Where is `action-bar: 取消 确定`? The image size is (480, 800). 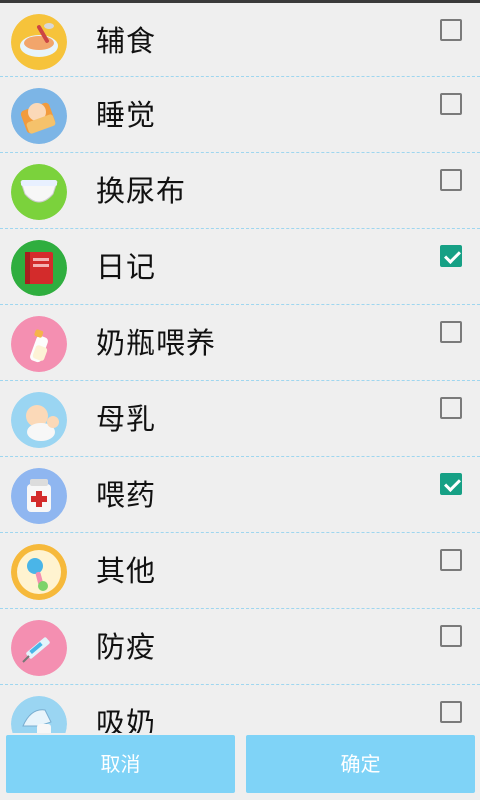
action-bar: 取消 确定 is located at coordinates (240, 766).